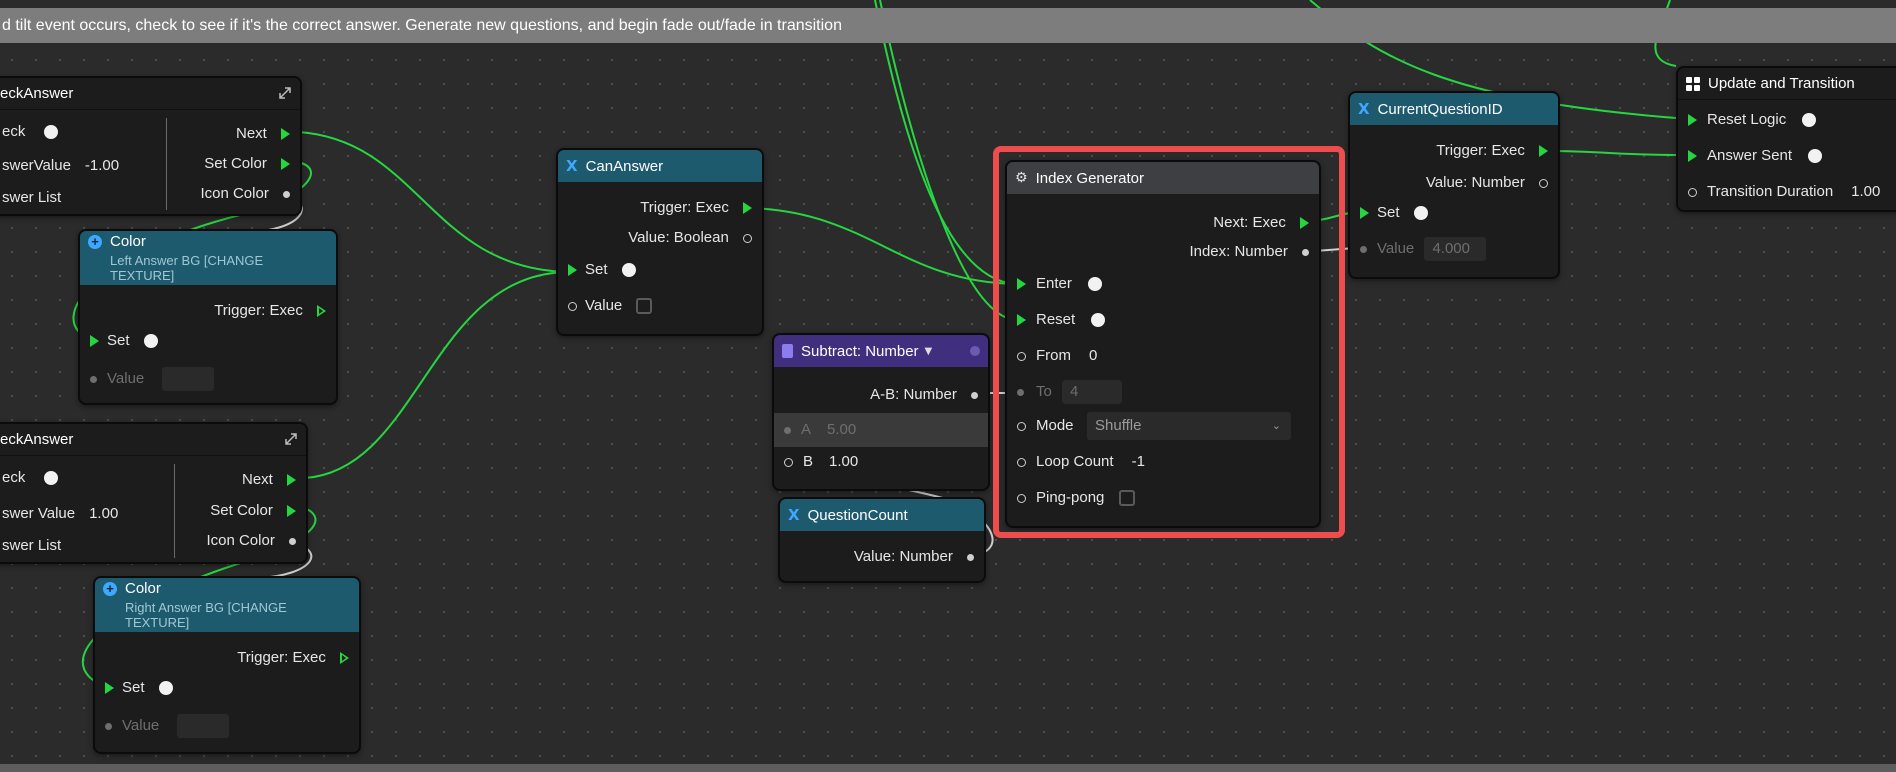  What do you see at coordinates (1455, 249) in the screenshot?
I see `value-number-field: 4.000` at bounding box center [1455, 249].